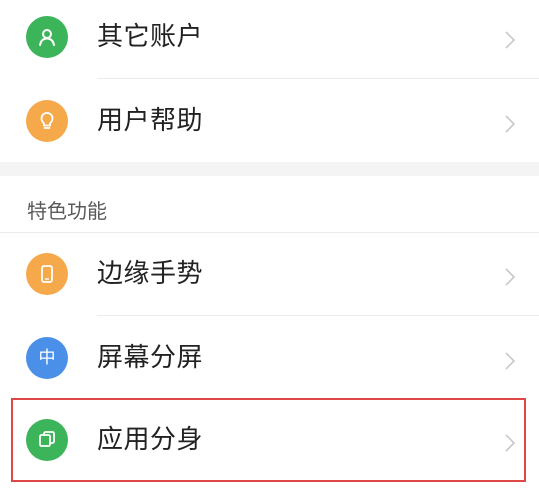  I want to click on lightbulb-icon, so click(47, 121).